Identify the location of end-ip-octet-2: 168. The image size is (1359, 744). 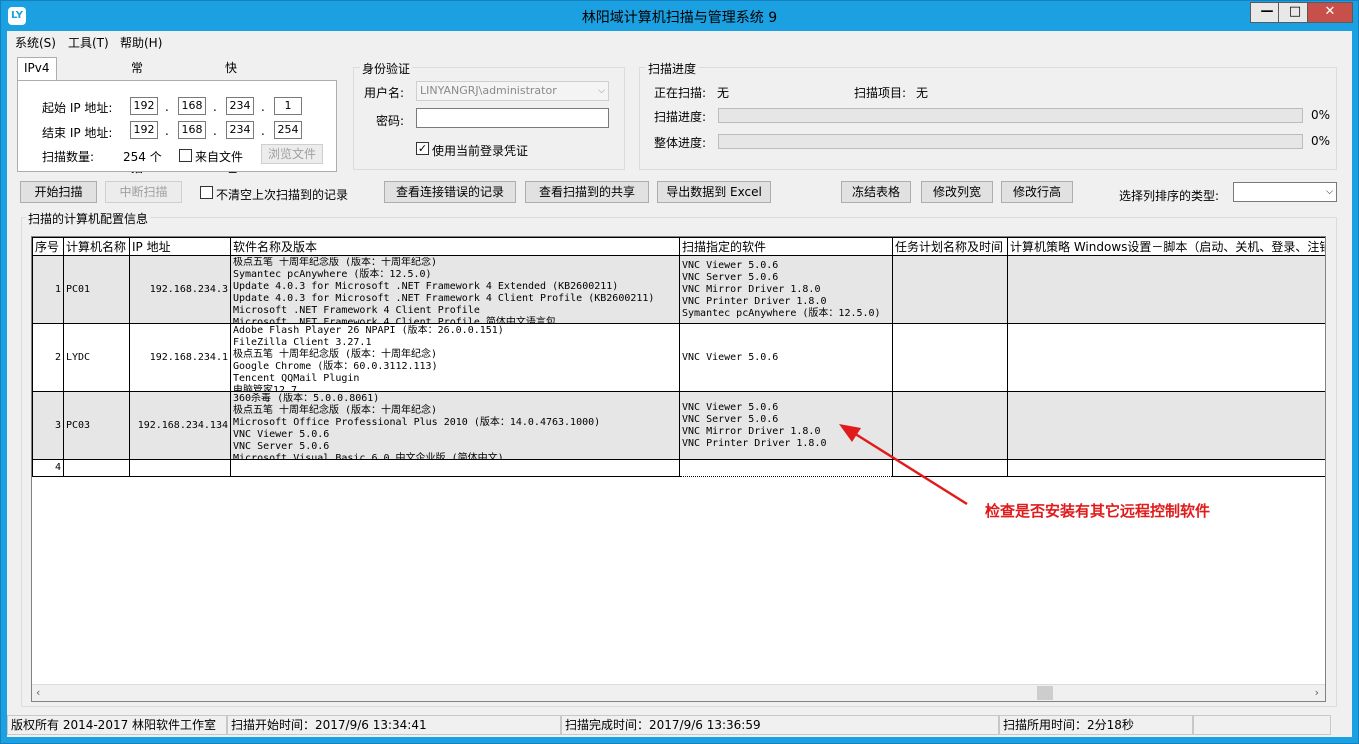
(192, 130).